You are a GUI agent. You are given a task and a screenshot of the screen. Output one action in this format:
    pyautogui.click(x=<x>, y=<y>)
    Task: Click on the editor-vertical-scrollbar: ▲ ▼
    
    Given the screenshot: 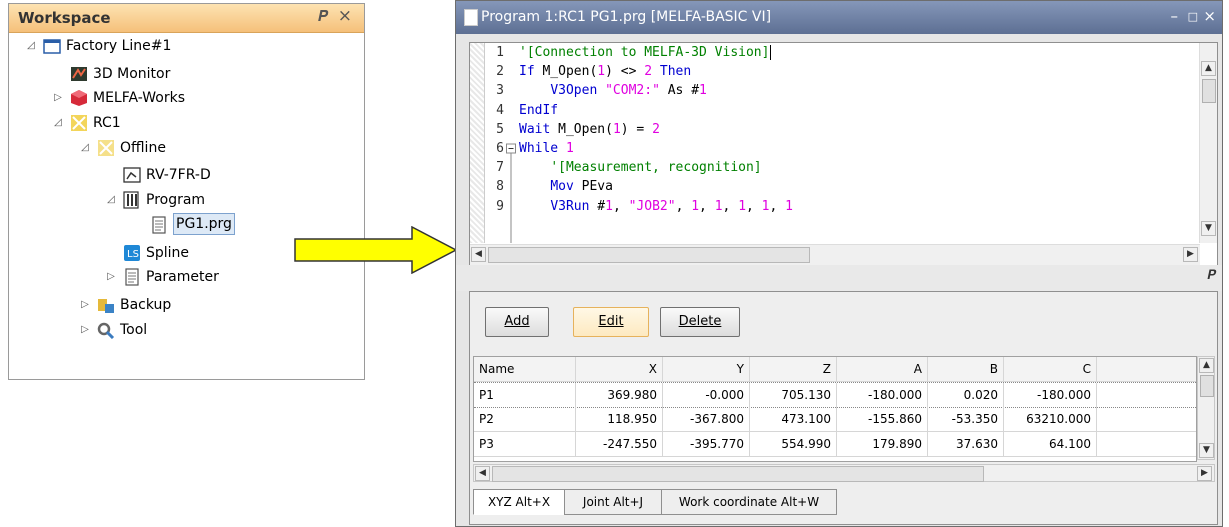 What is the action you would take?
    pyautogui.click(x=1208, y=143)
    